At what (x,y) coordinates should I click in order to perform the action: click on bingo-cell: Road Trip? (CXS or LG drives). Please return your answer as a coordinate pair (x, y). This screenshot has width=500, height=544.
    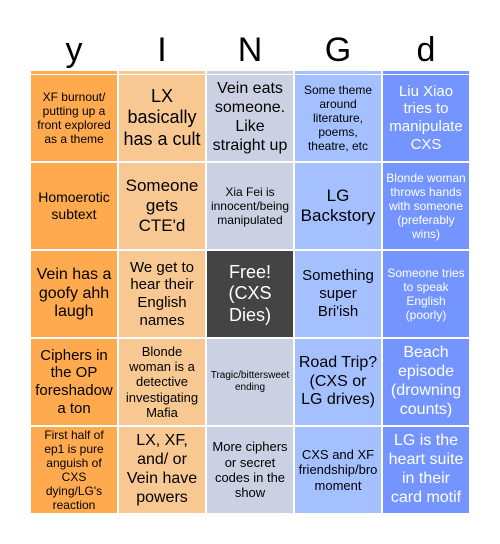
    Looking at the image, I should click on (338, 382).